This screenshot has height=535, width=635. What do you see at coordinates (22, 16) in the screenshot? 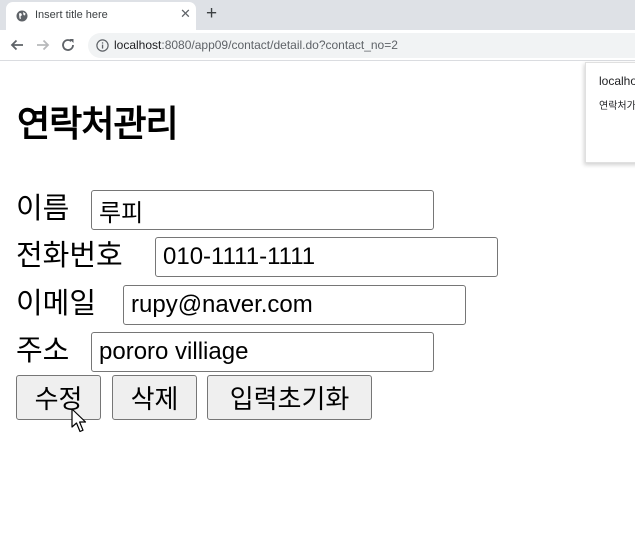
I see `globe-icon` at bounding box center [22, 16].